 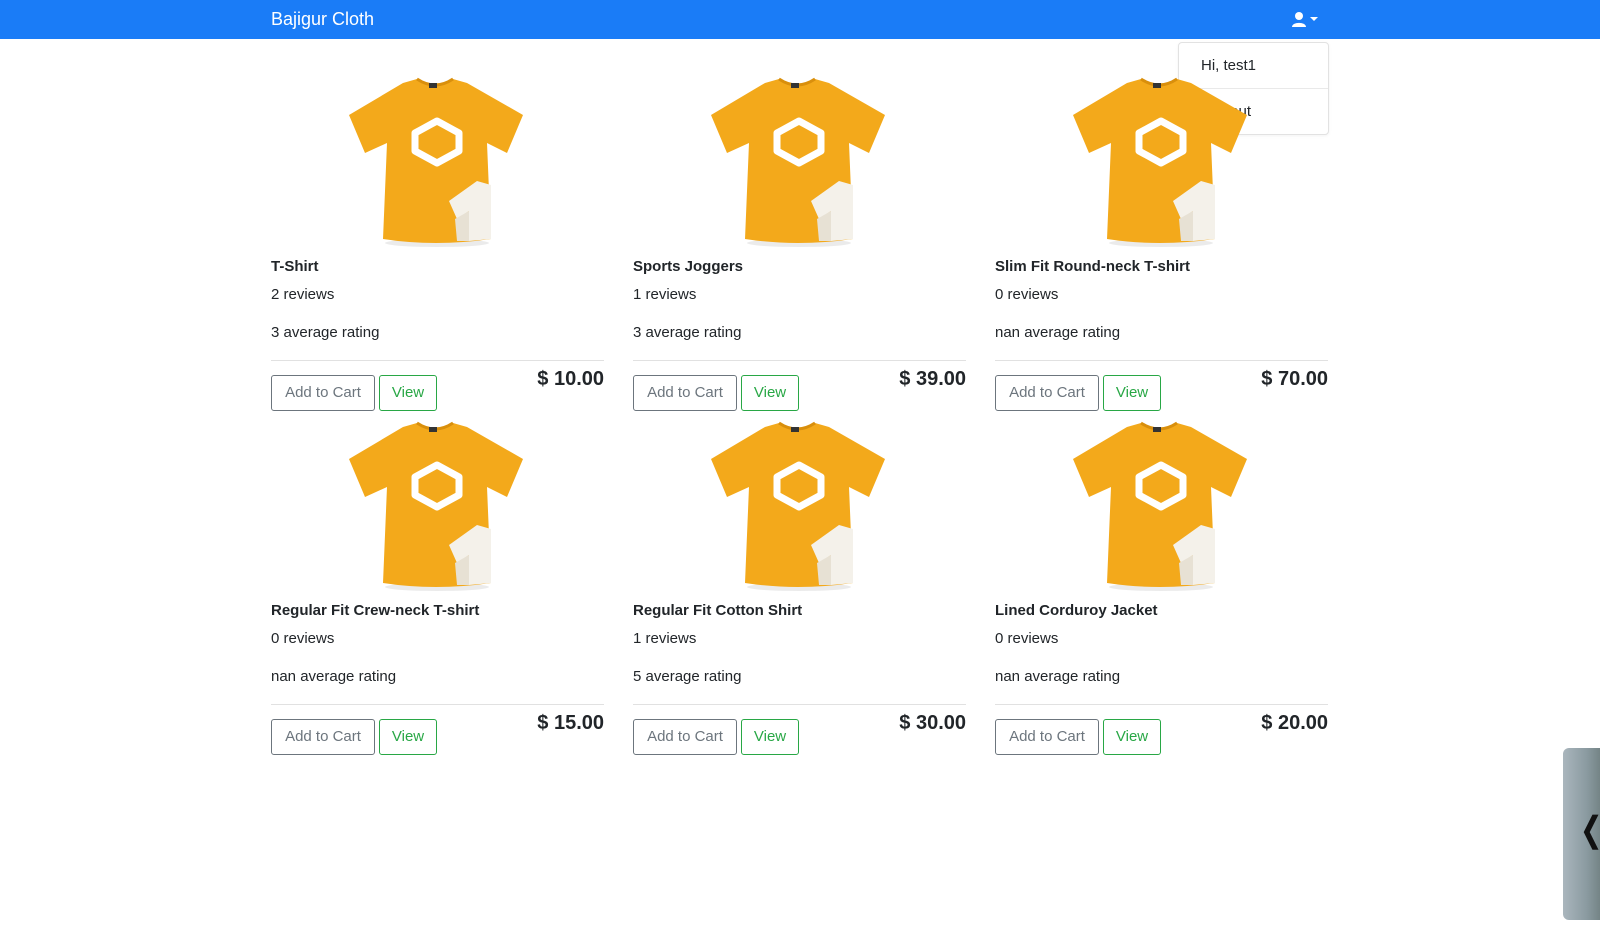 What do you see at coordinates (932, 723) in the screenshot?
I see `product-price: $ 30.00` at bounding box center [932, 723].